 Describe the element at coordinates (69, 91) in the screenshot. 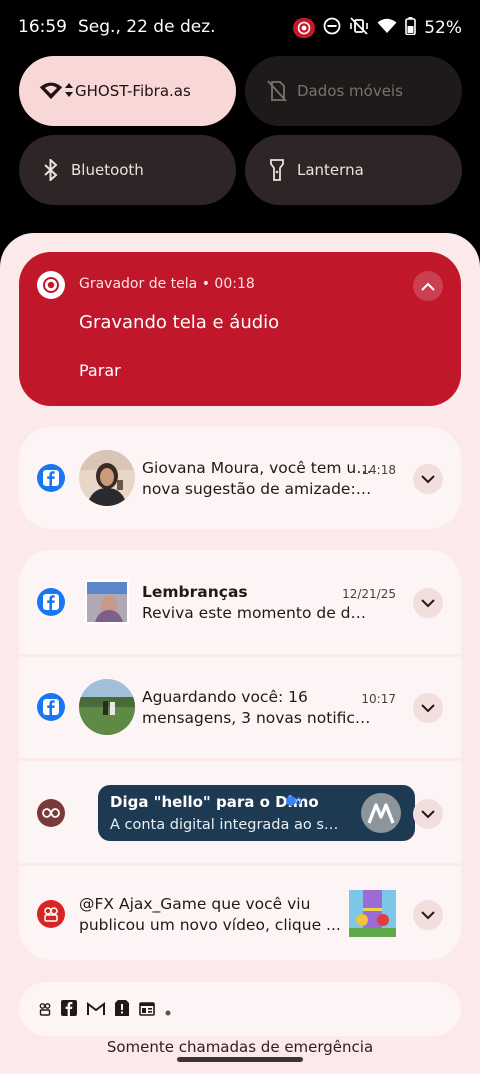

I see `data-arrows-icon` at that location.